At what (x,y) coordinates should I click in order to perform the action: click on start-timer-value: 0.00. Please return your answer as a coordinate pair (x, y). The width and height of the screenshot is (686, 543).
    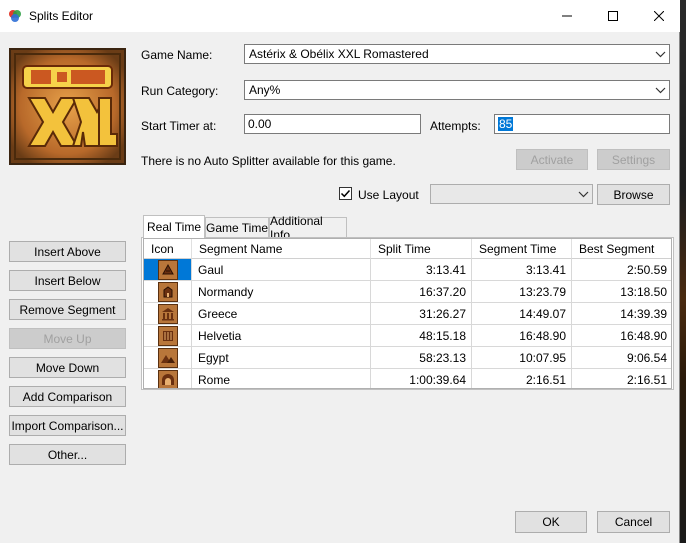
    Looking at the image, I should click on (260, 124).